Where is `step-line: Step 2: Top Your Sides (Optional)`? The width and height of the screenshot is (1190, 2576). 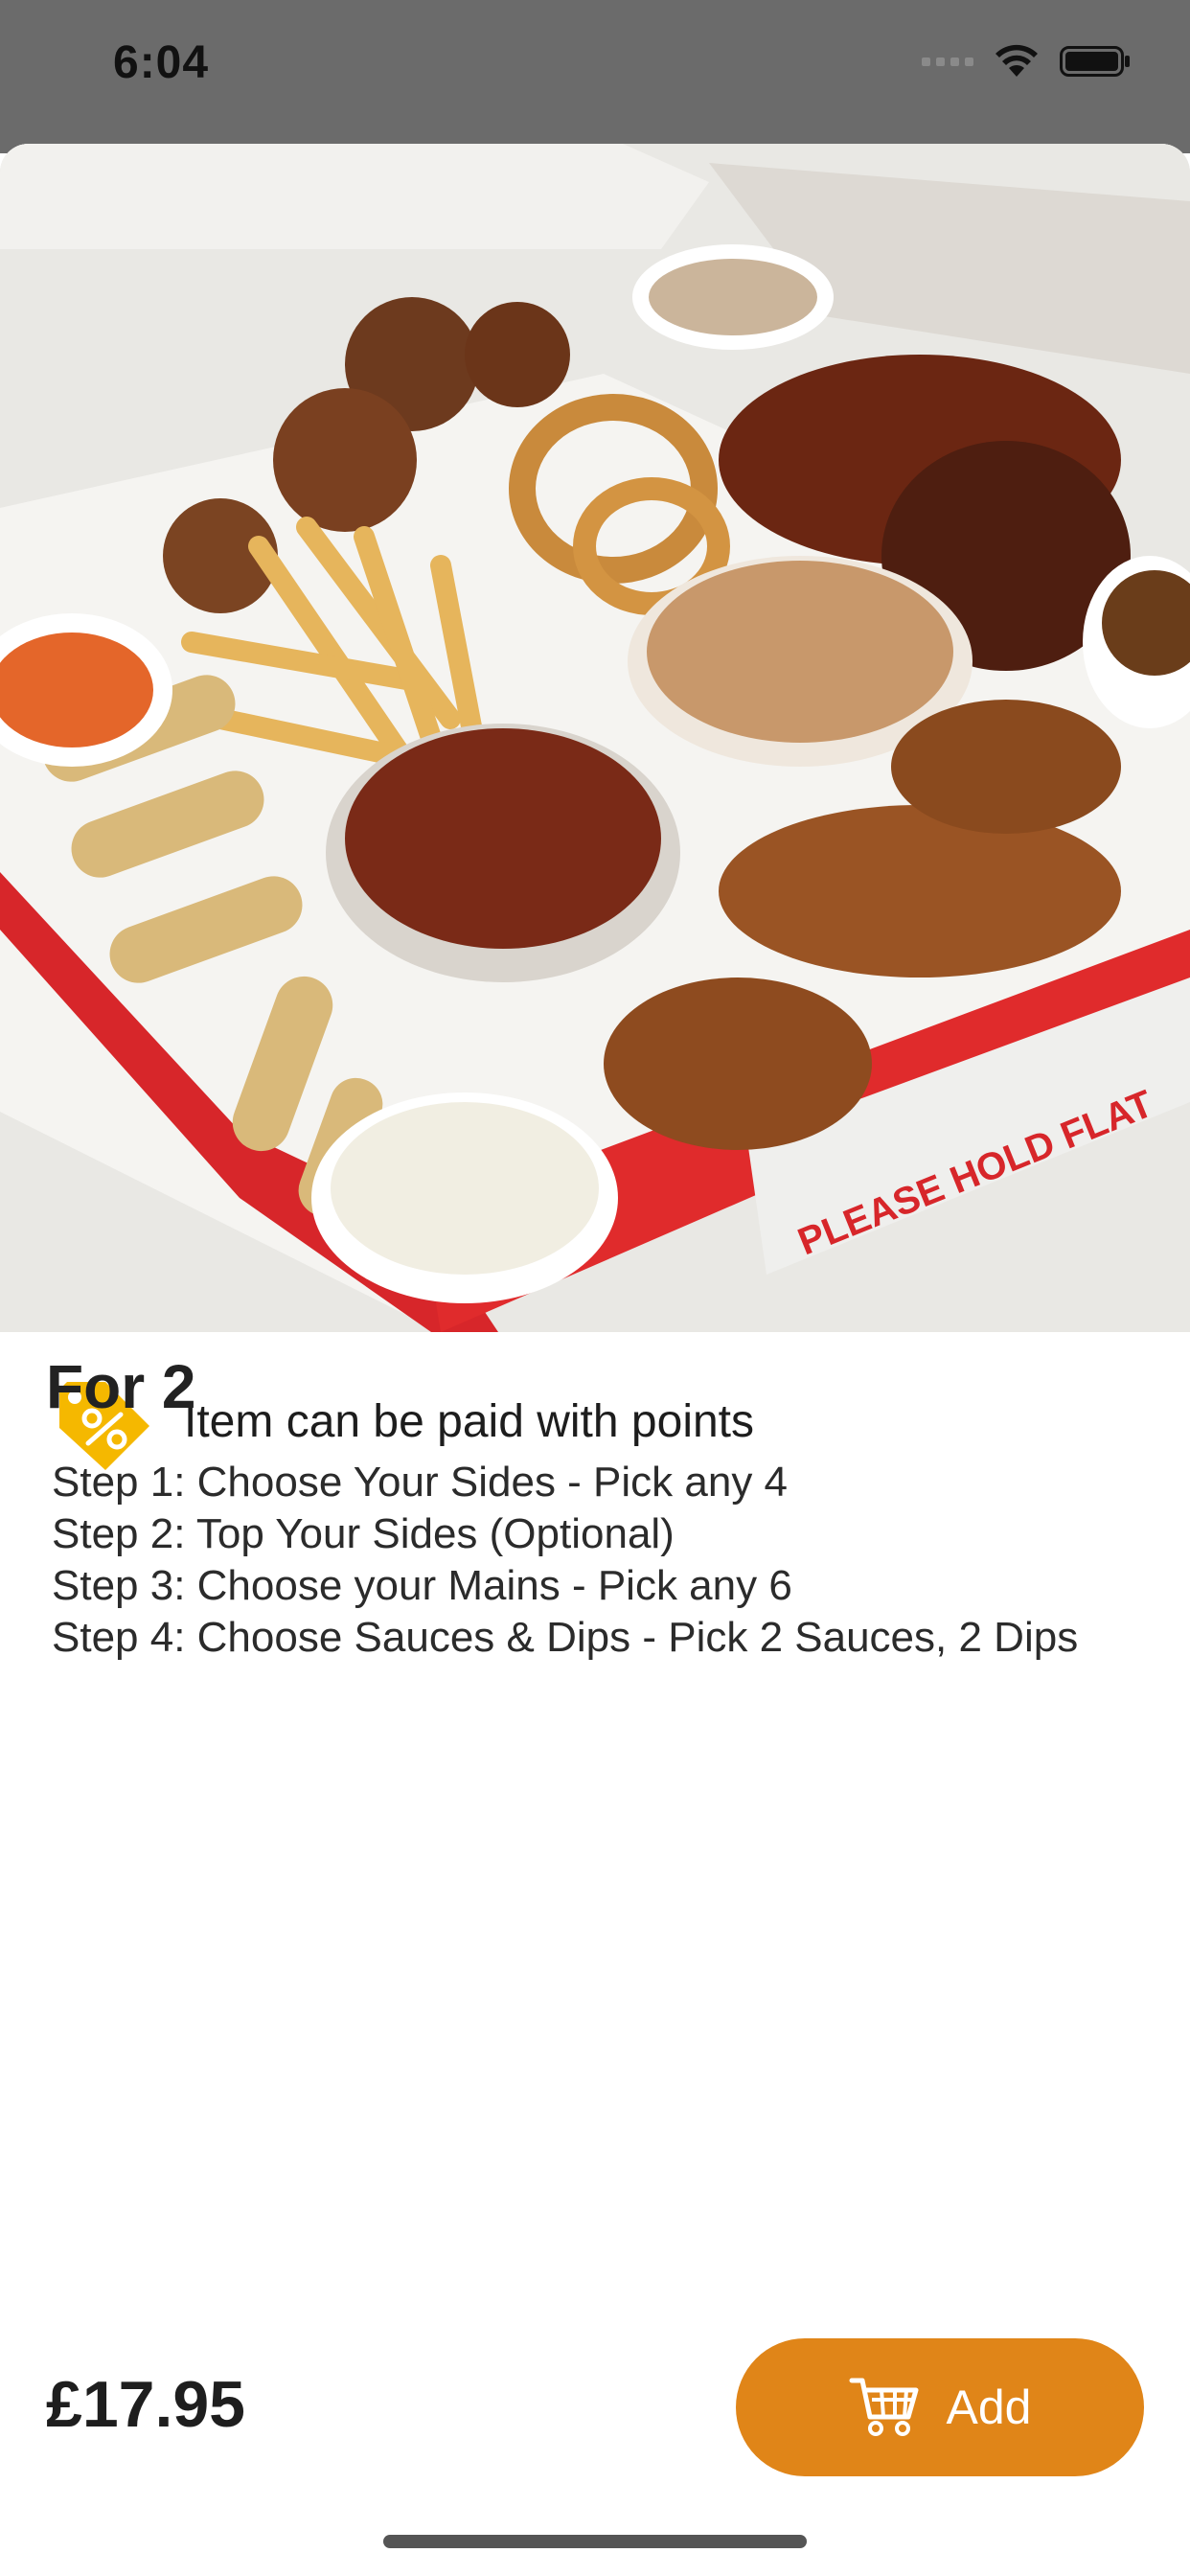 step-line: Step 2: Top Your Sides (Optional) is located at coordinates (364, 1533).